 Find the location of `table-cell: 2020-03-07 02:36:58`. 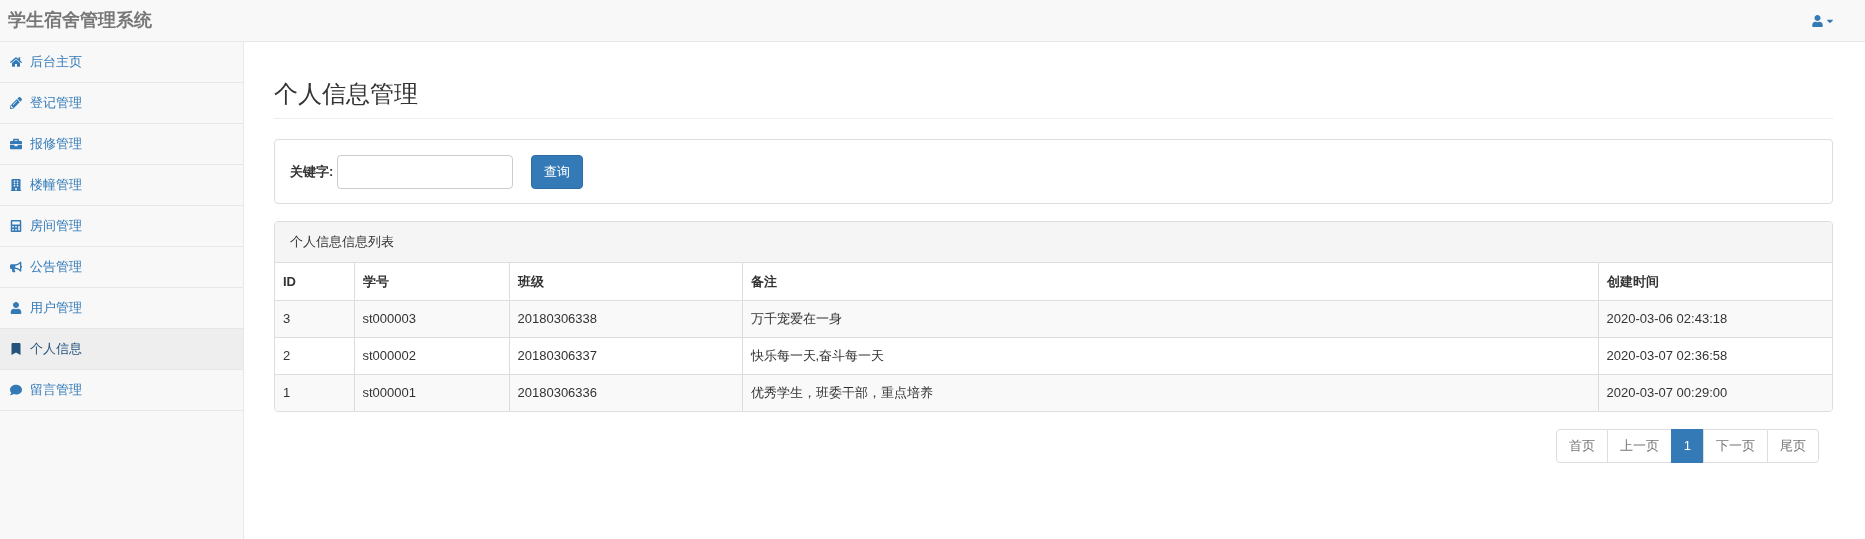

table-cell: 2020-03-07 02:36:58 is located at coordinates (1715, 355).